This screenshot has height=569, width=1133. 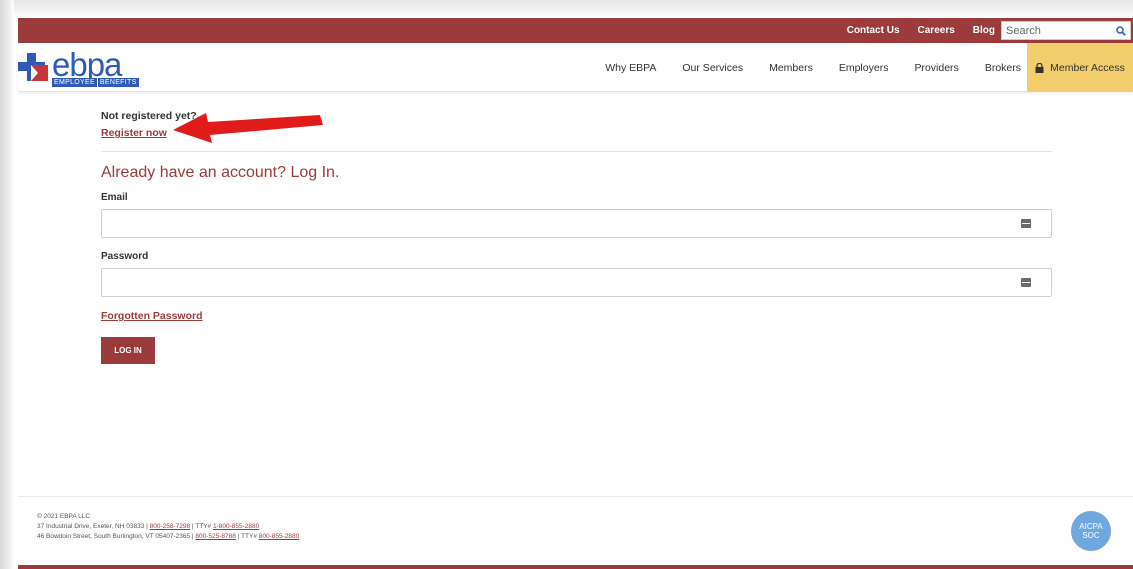 What do you see at coordinates (1091, 535) in the screenshot?
I see `badge-line-soc: SOC` at bounding box center [1091, 535].